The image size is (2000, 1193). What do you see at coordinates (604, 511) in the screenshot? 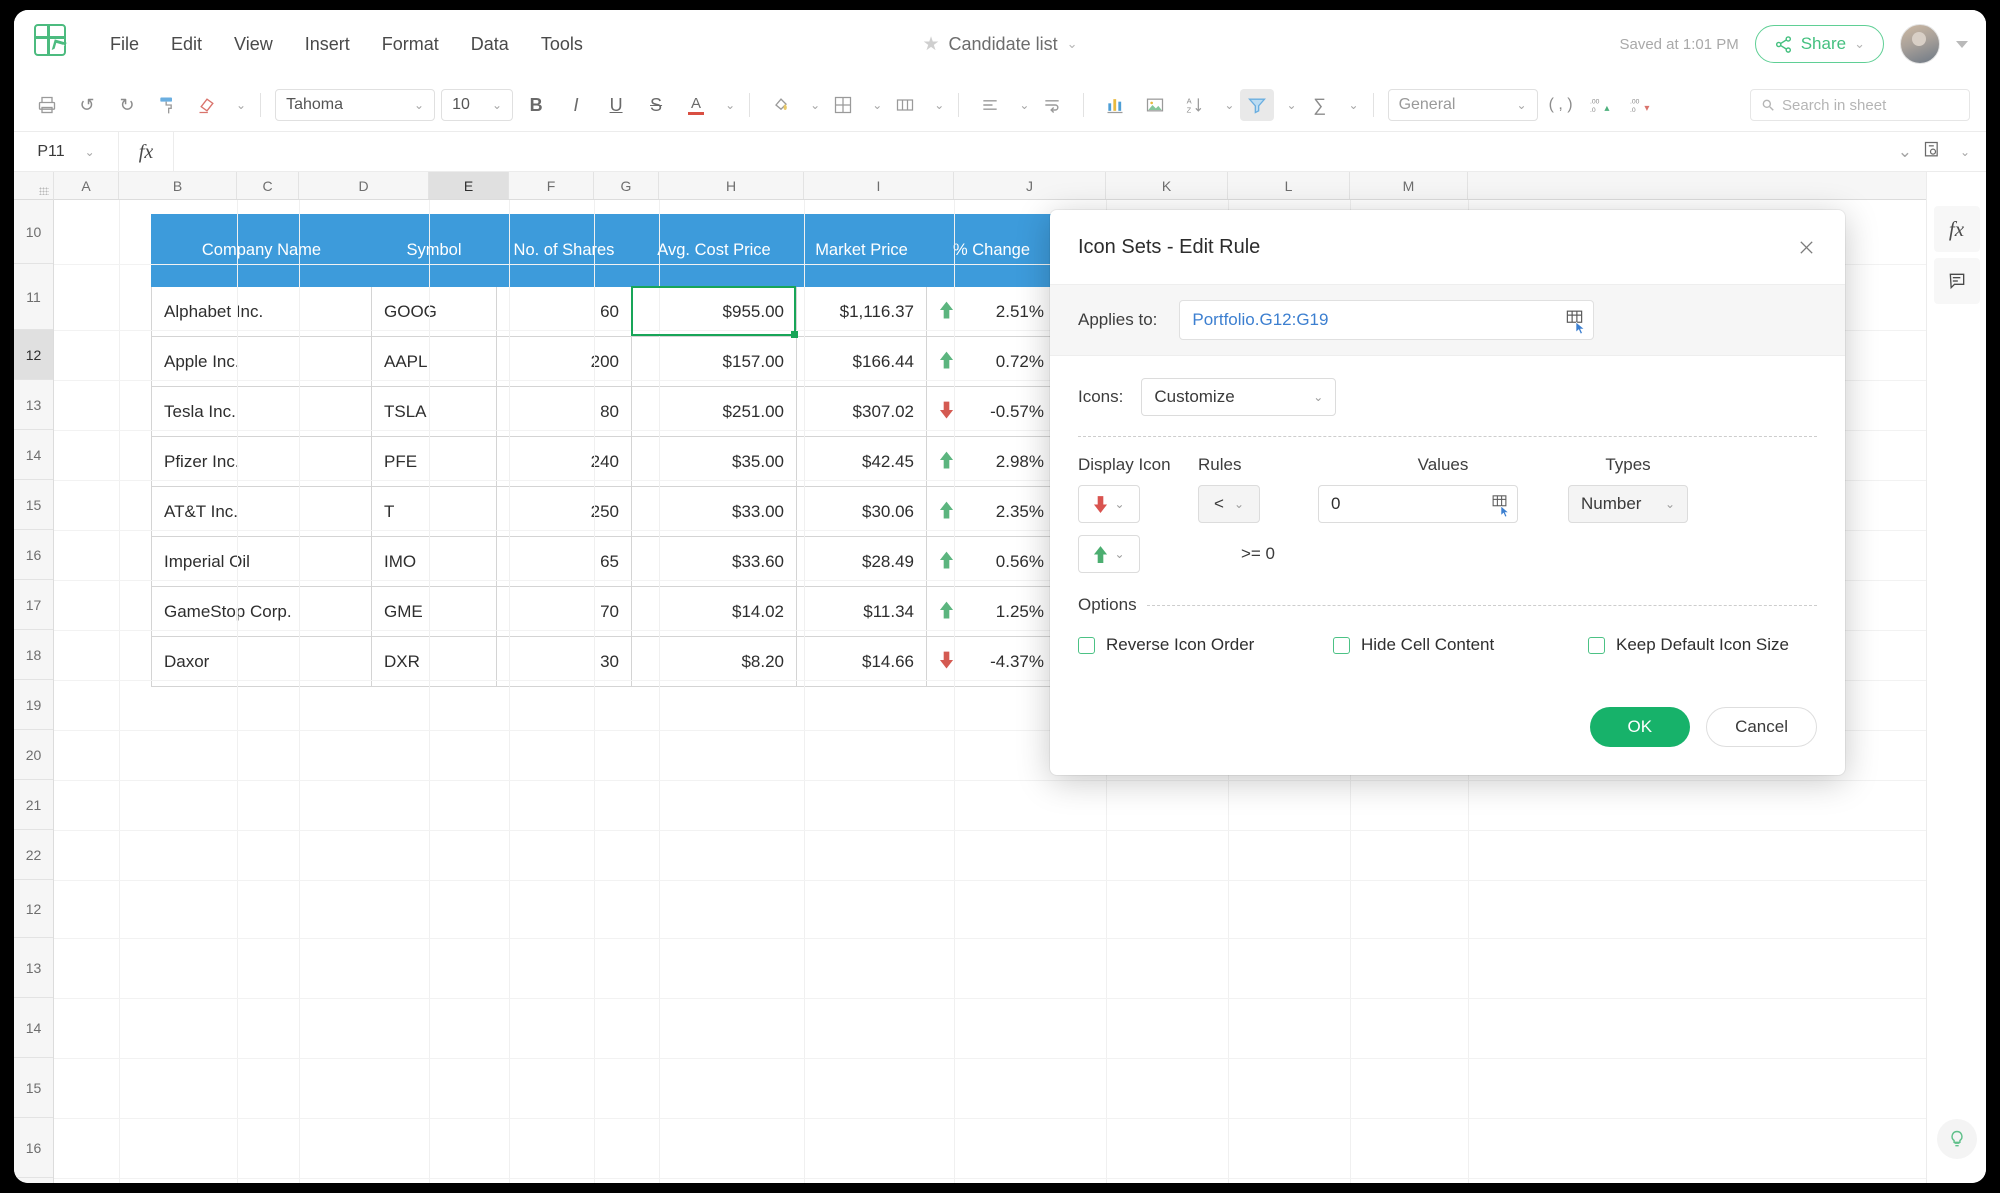
I see `table-row: AT&T Inc. T 250 $33.00 $30.06 2.35%` at bounding box center [604, 511].